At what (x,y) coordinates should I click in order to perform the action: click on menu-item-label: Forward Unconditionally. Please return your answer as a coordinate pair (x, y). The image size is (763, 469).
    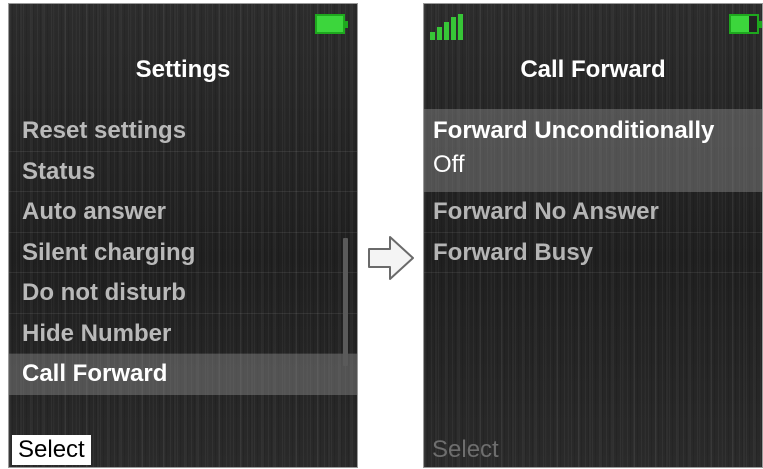
    Looking at the image, I should click on (574, 130).